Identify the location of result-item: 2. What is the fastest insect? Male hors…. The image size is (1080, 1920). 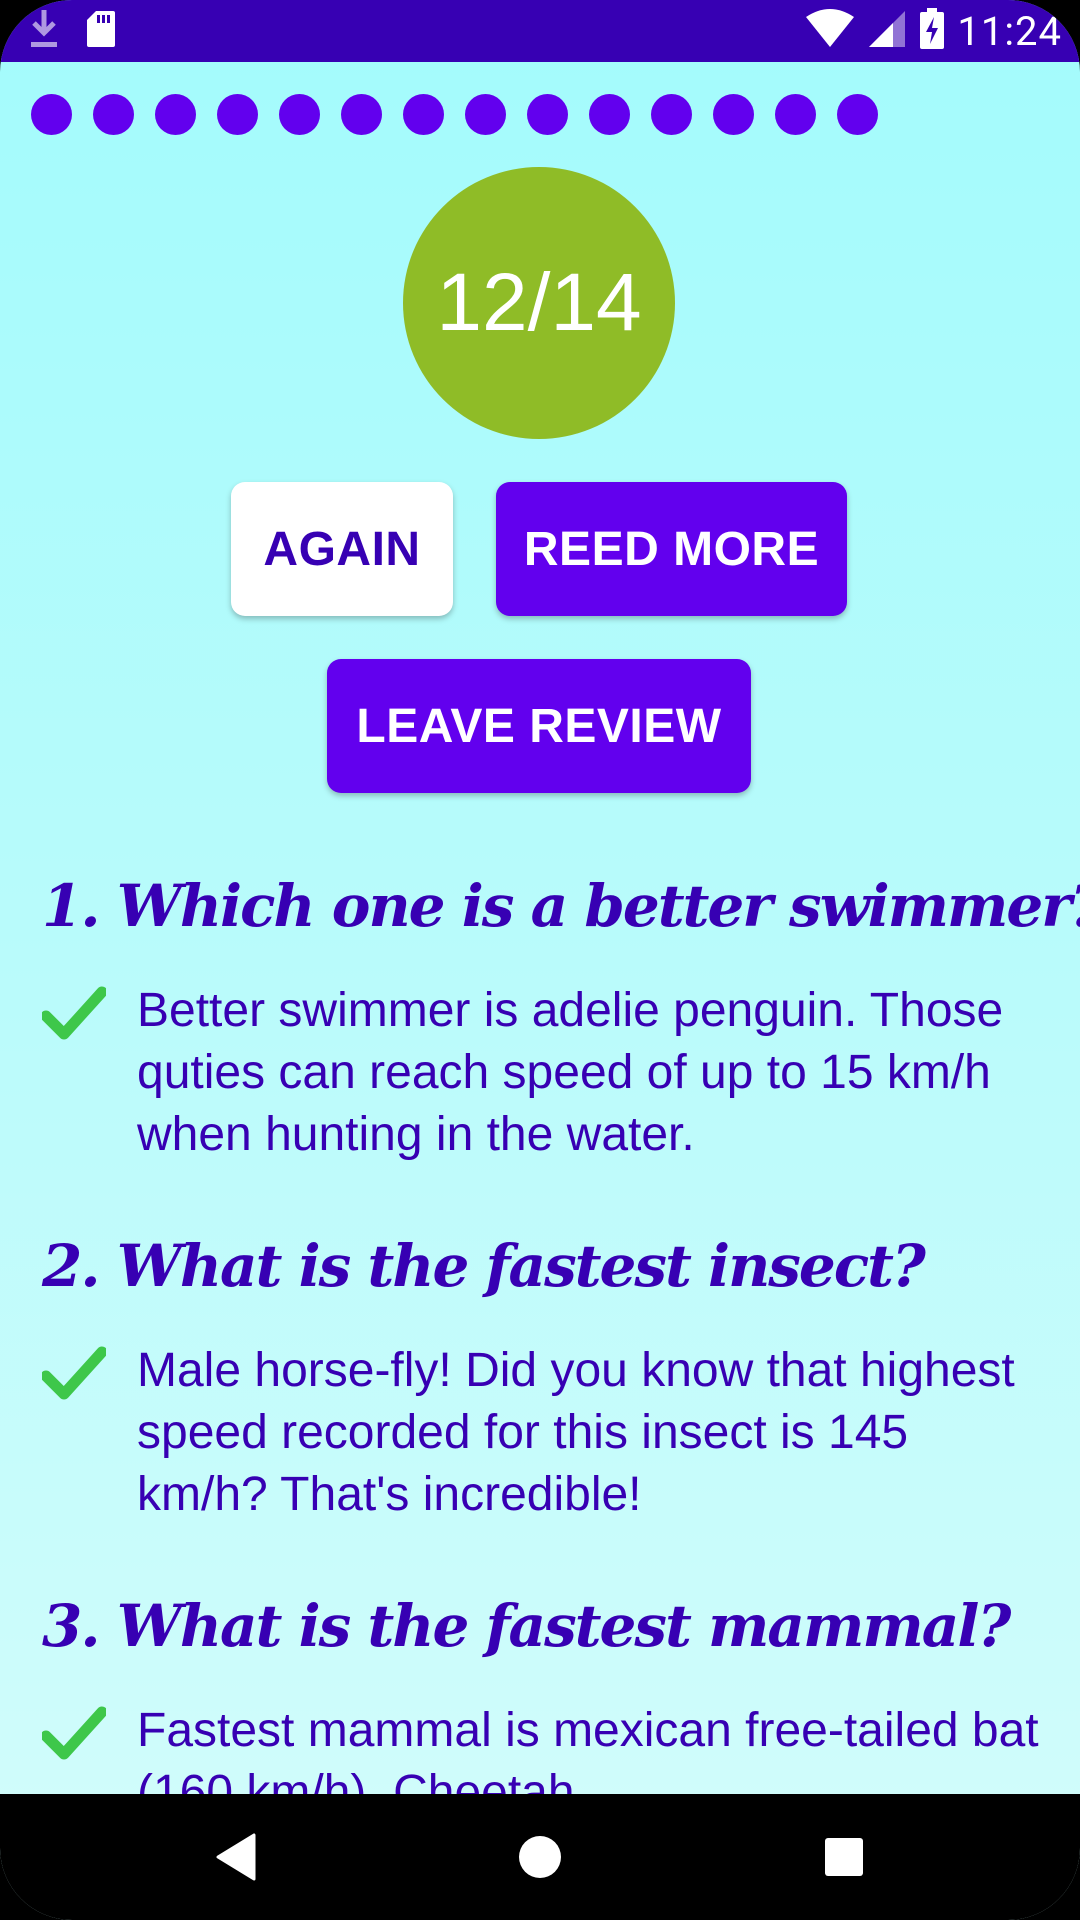
(547, 1376).